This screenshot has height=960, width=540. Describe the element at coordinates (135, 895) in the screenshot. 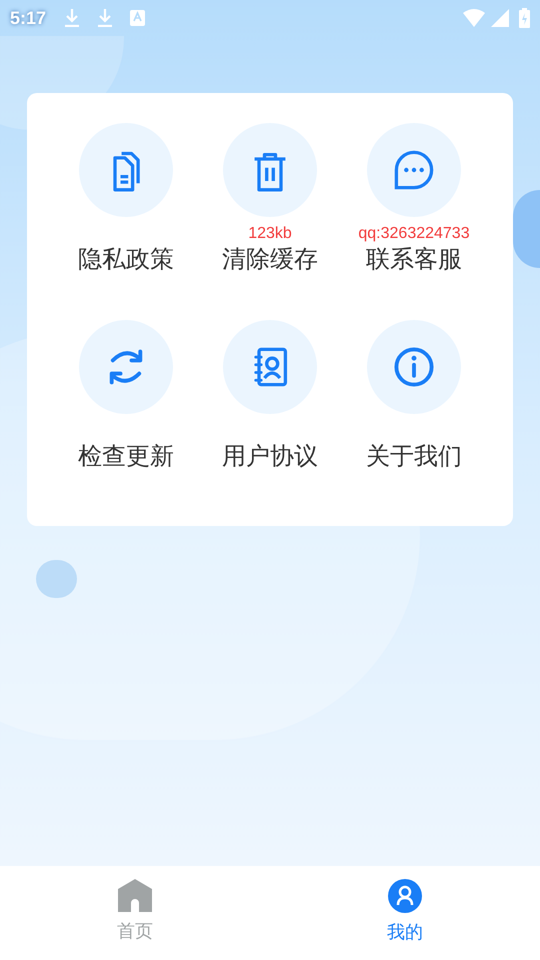

I see `home-icon` at that location.